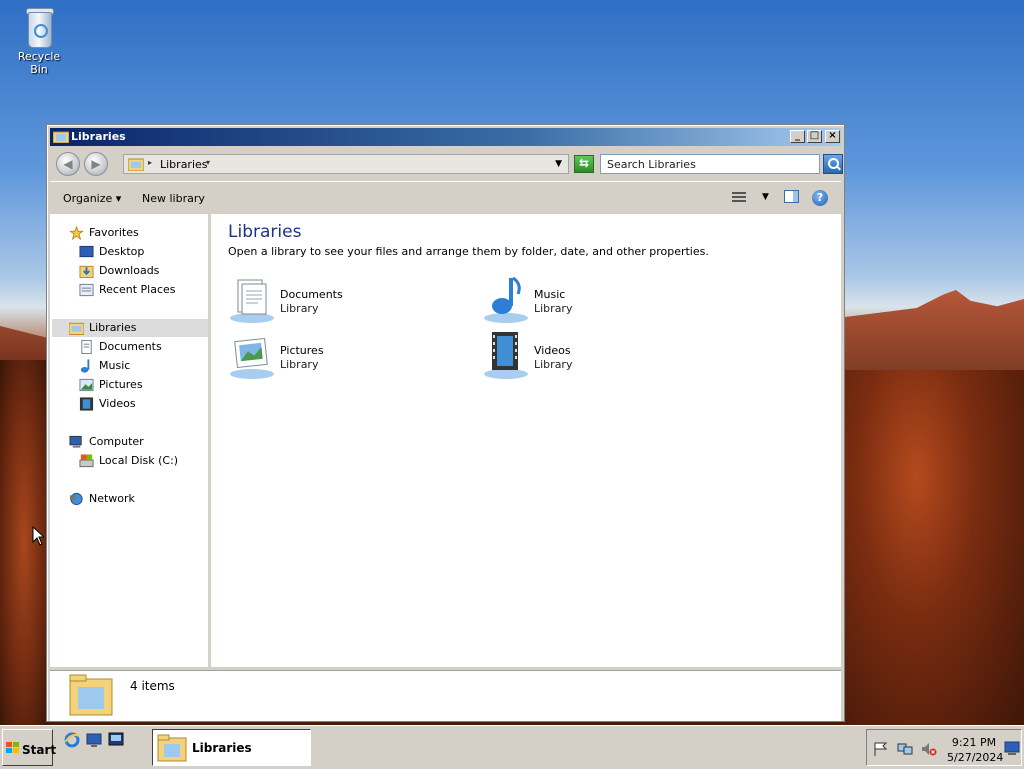  What do you see at coordinates (820, 198) in the screenshot?
I see `help-icon: ?` at bounding box center [820, 198].